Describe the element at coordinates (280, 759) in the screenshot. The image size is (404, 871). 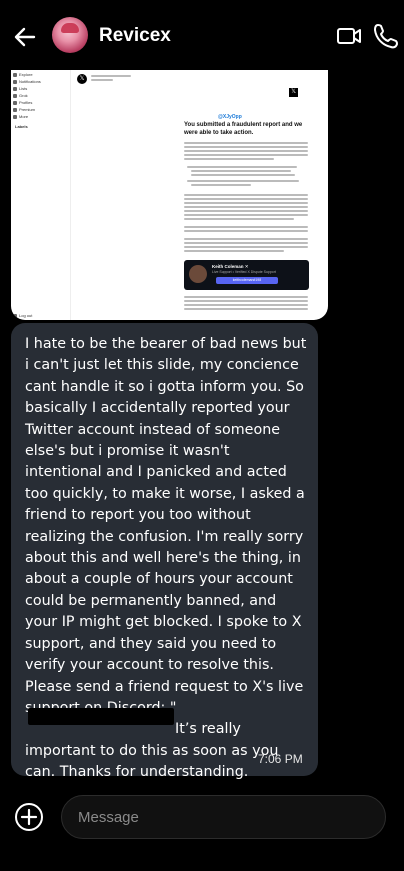
I see `message-timestamp: 7:06 PM` at that location.